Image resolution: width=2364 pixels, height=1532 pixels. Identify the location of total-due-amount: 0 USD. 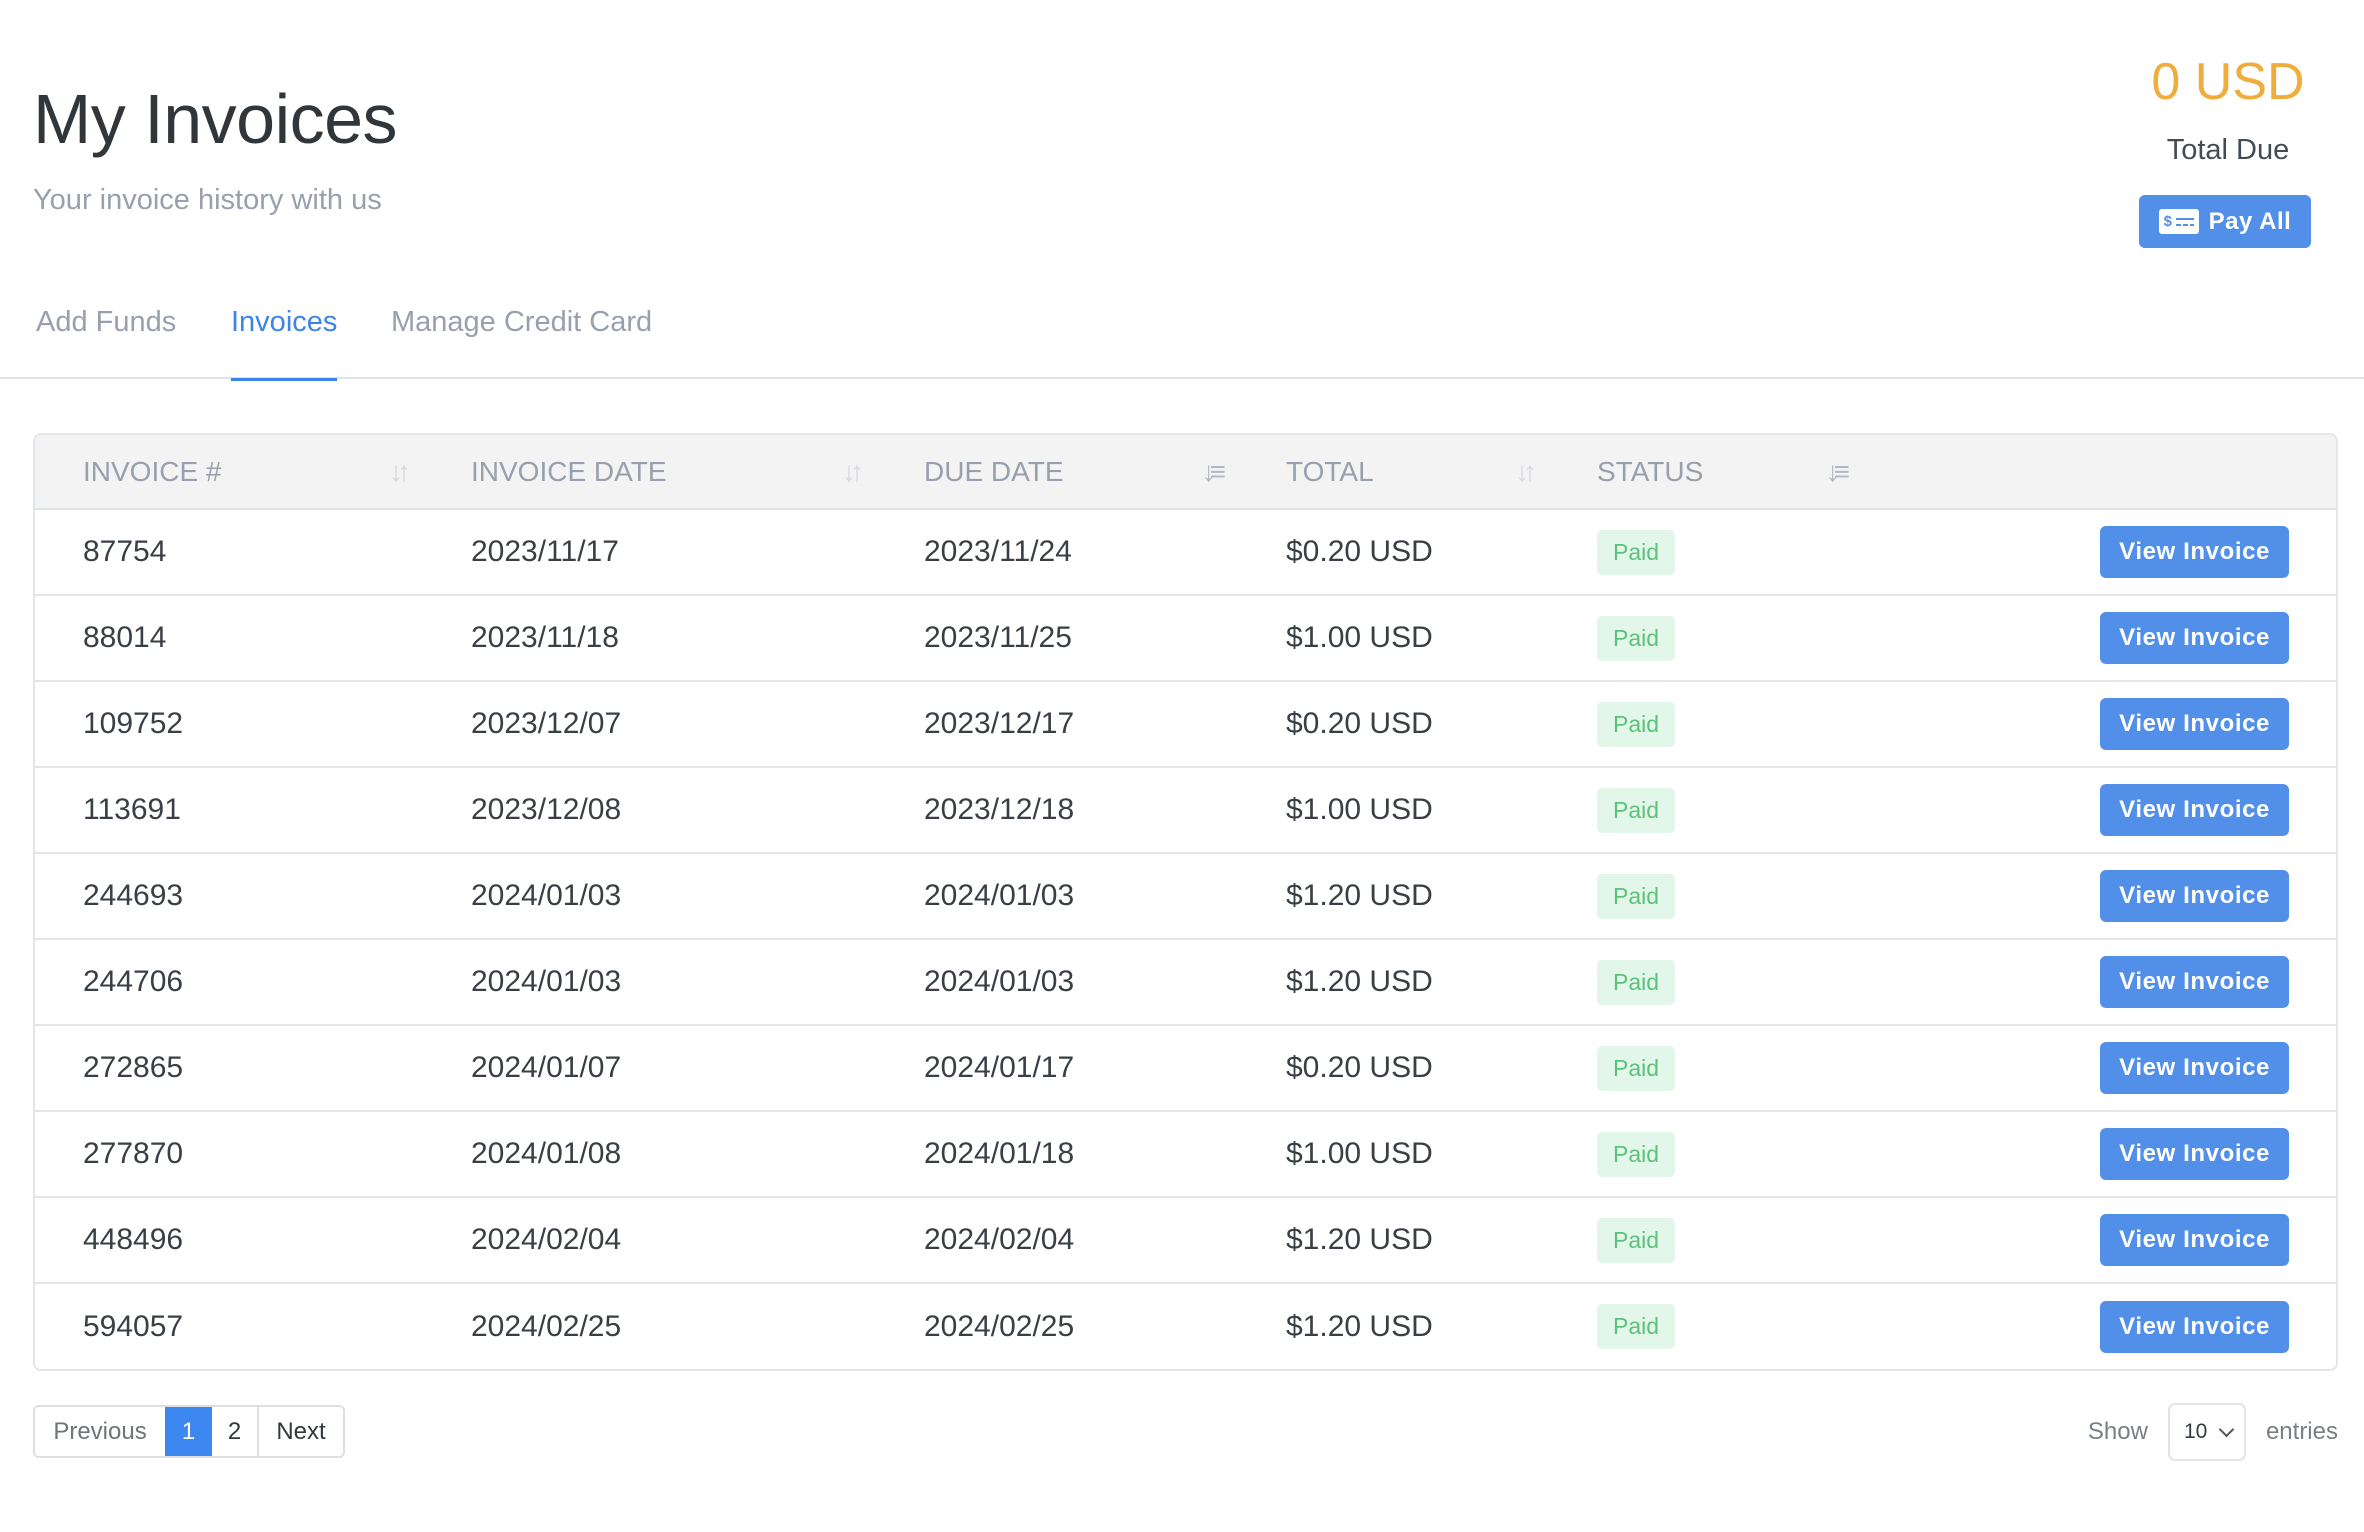
(2228, 82).